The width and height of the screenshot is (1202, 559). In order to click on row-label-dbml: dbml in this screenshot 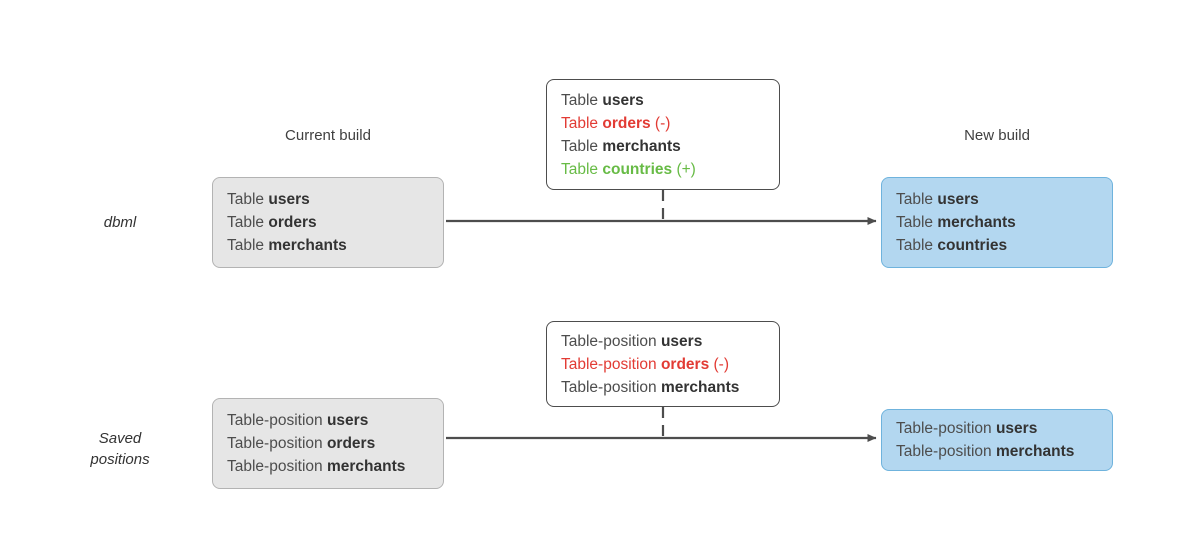, I will do `click(120, 222)`.